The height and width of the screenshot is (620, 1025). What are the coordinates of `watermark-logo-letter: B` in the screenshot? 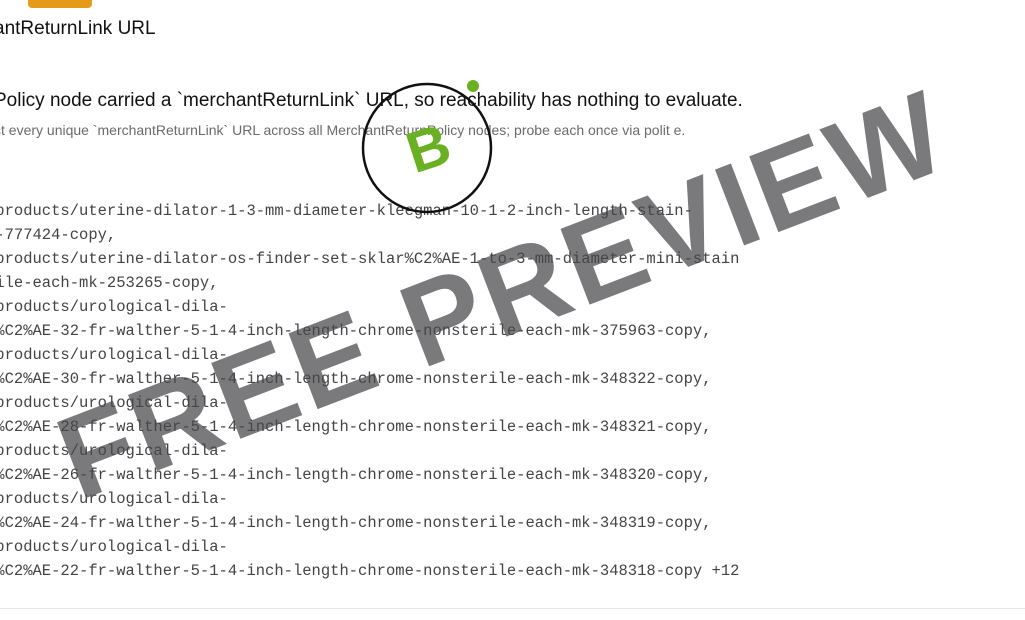 It's located at (429, 148).